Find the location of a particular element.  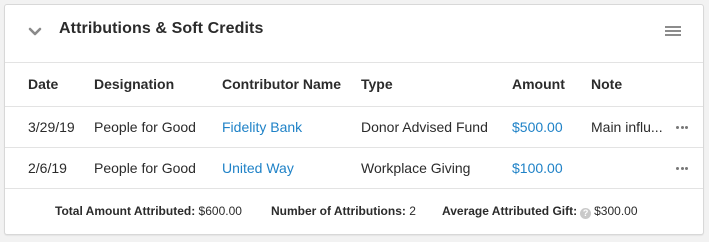

average-gift-label: Average Attributed Gift: is located at coordinates (510, 211).